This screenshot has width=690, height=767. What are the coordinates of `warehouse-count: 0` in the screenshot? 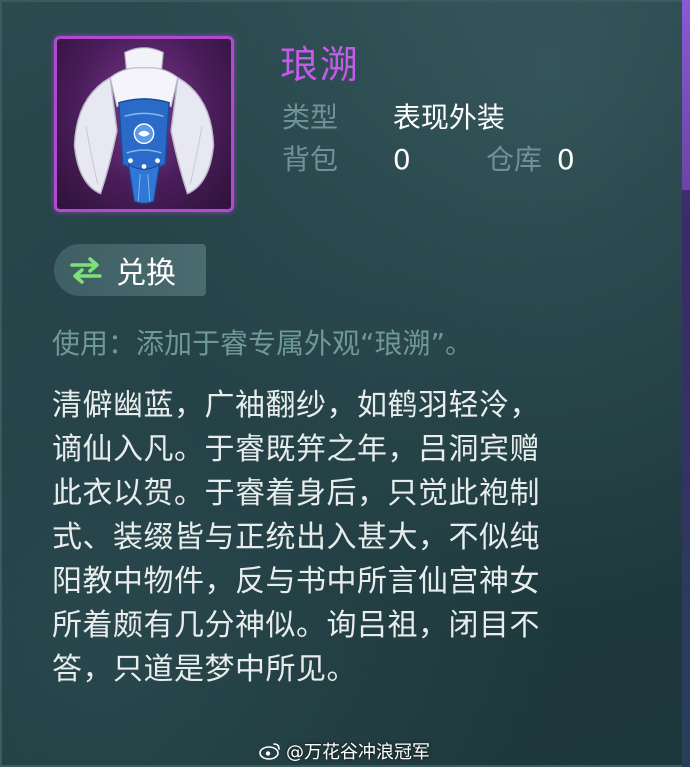 It's located at (565, 159).